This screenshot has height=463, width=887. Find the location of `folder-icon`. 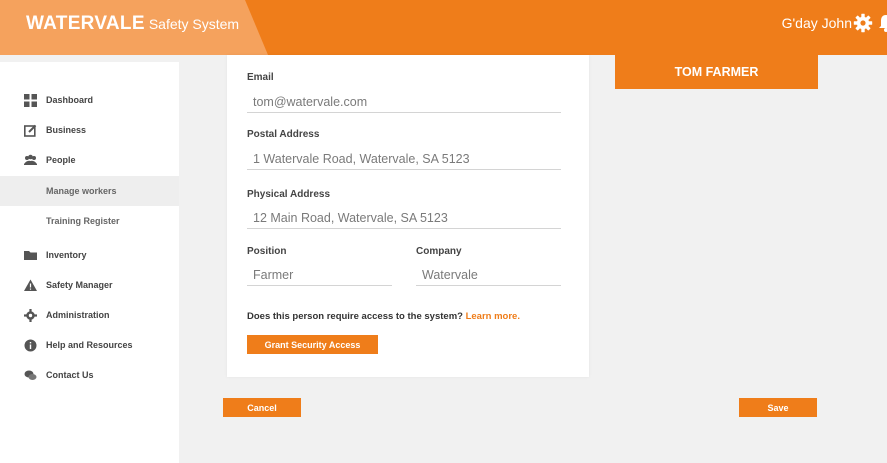

folder-icon is located at coordinates (30, 255).